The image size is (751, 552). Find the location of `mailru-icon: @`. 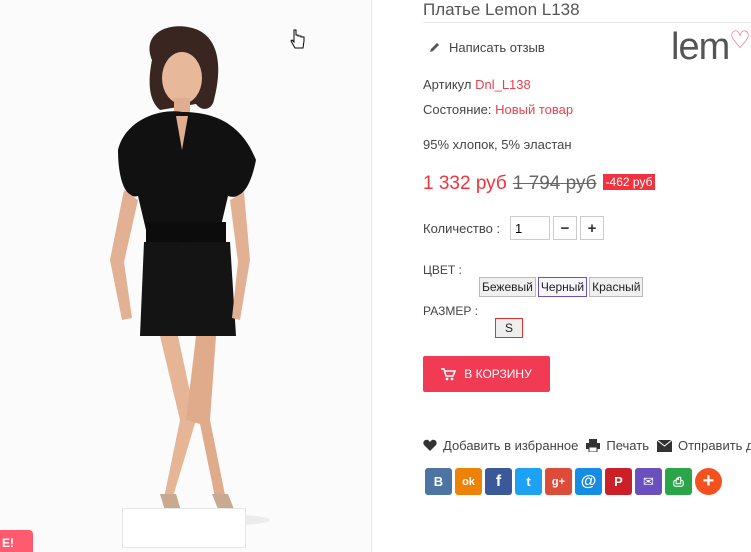

mailru-icon: @ is located at coordinates (588, 481).